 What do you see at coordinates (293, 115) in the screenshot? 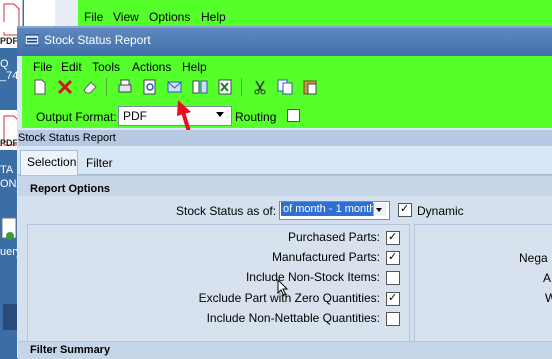
I see `routing-checkbox` at bounding box center [293, 115].